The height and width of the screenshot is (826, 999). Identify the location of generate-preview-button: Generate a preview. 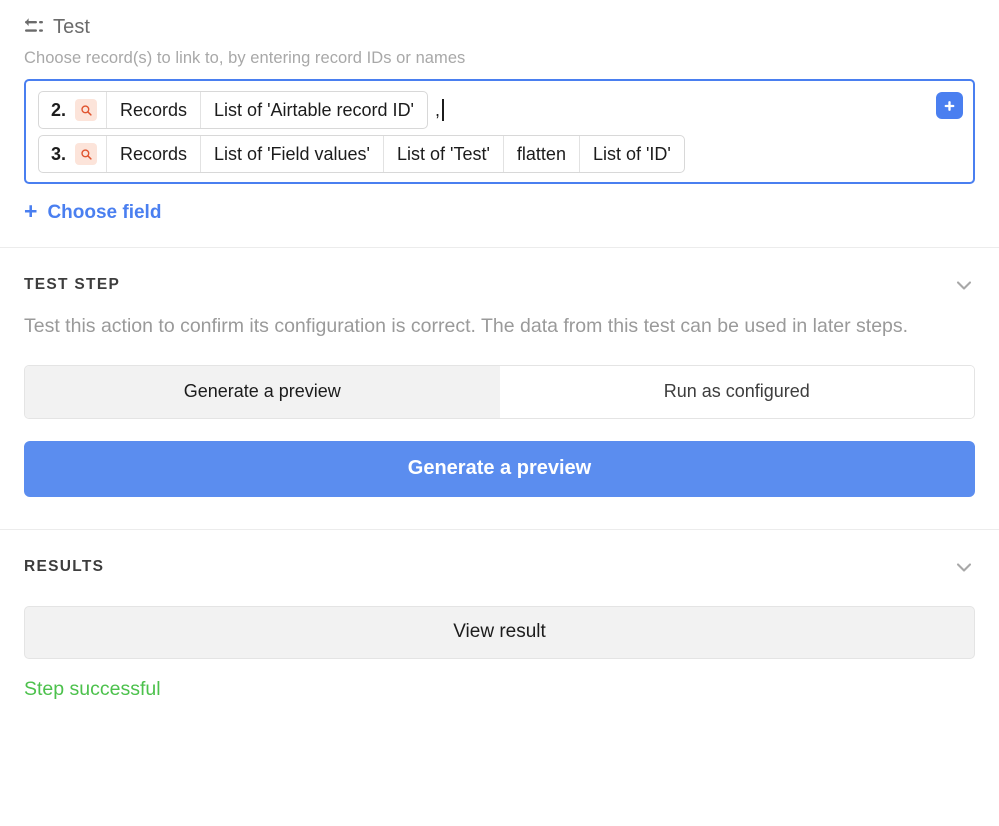
(499, 468).